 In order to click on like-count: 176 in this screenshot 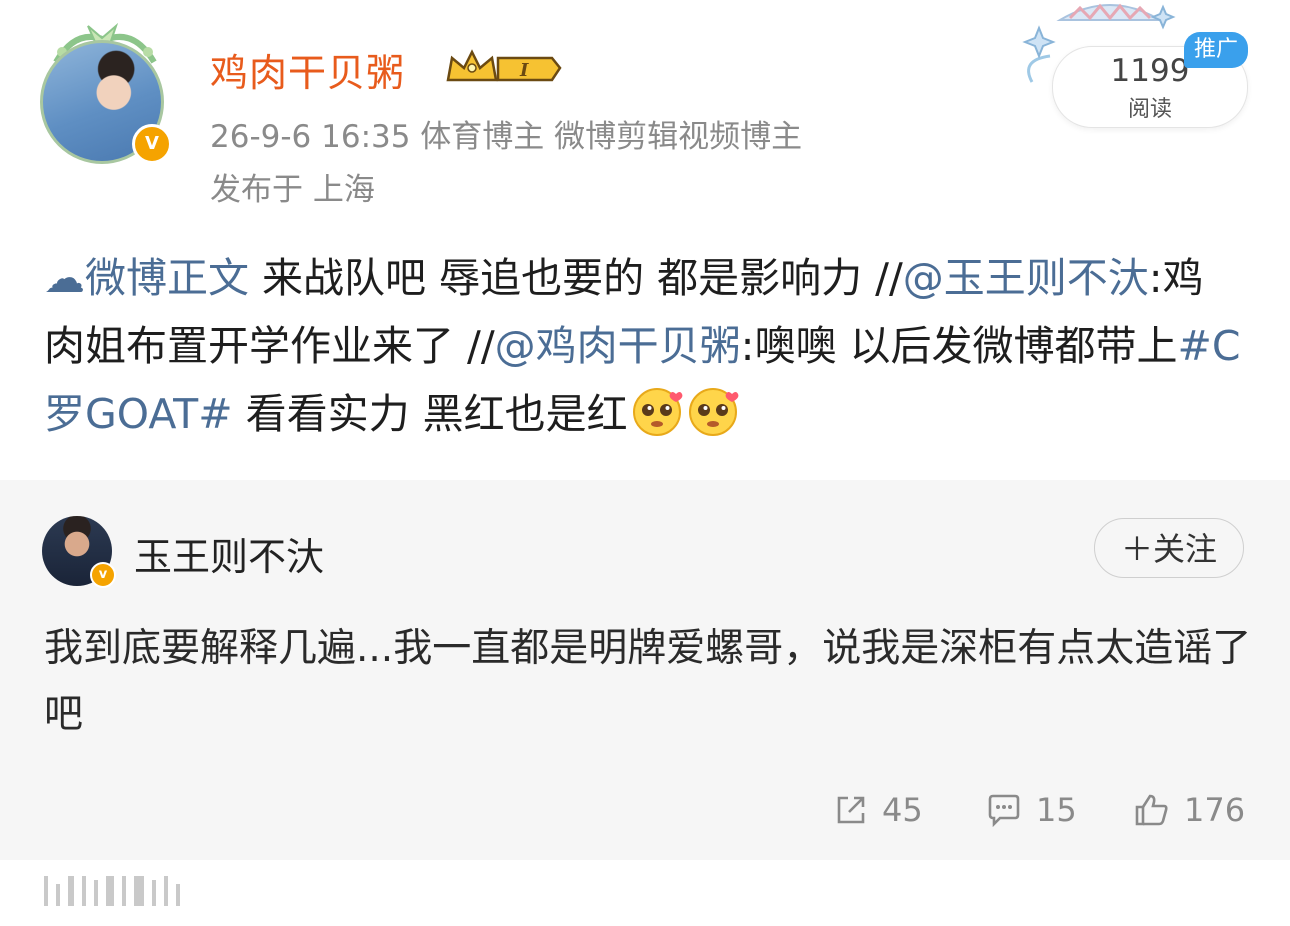, I will do `click(1215, 810)`.